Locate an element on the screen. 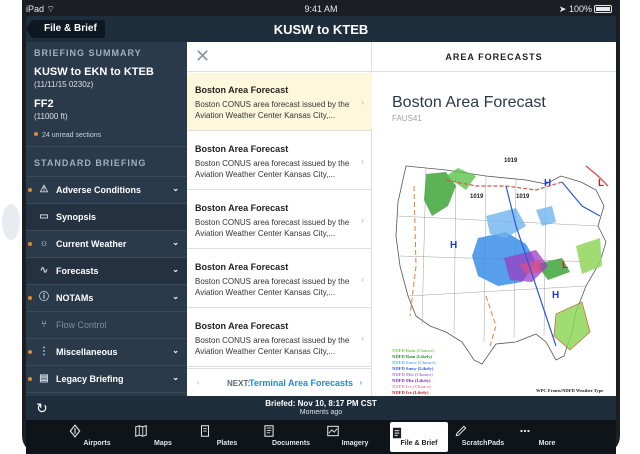 This screenshot has width=640, height=454. detail-heading: AREA FORECASTS is located at coordinates (494, 57).